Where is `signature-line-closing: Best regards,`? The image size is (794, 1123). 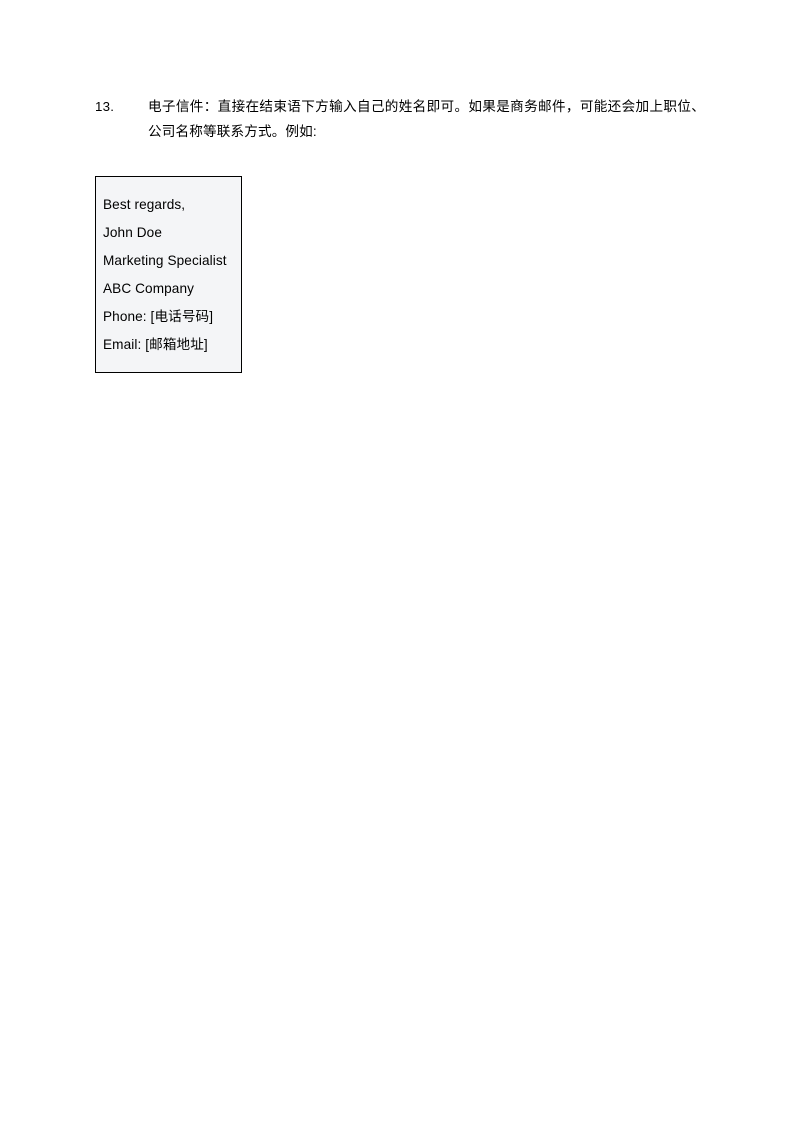 signature-line-closing: Best regards, is located at coordinates (144, 204).